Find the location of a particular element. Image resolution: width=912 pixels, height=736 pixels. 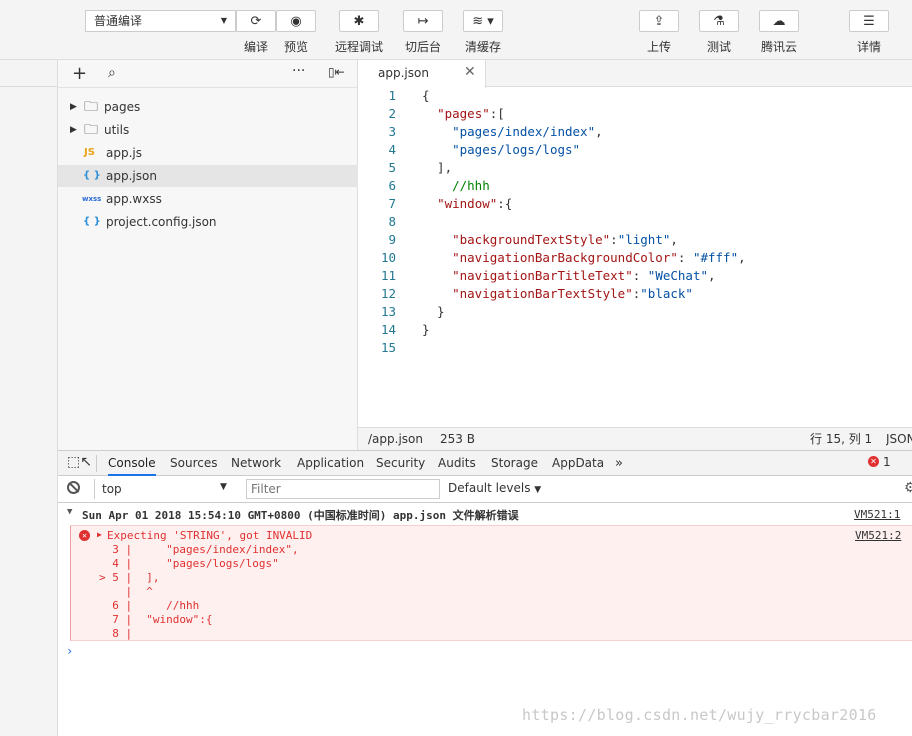

status-cursor-position: 行 15, 列 1 is located at coordinates (841, 439).